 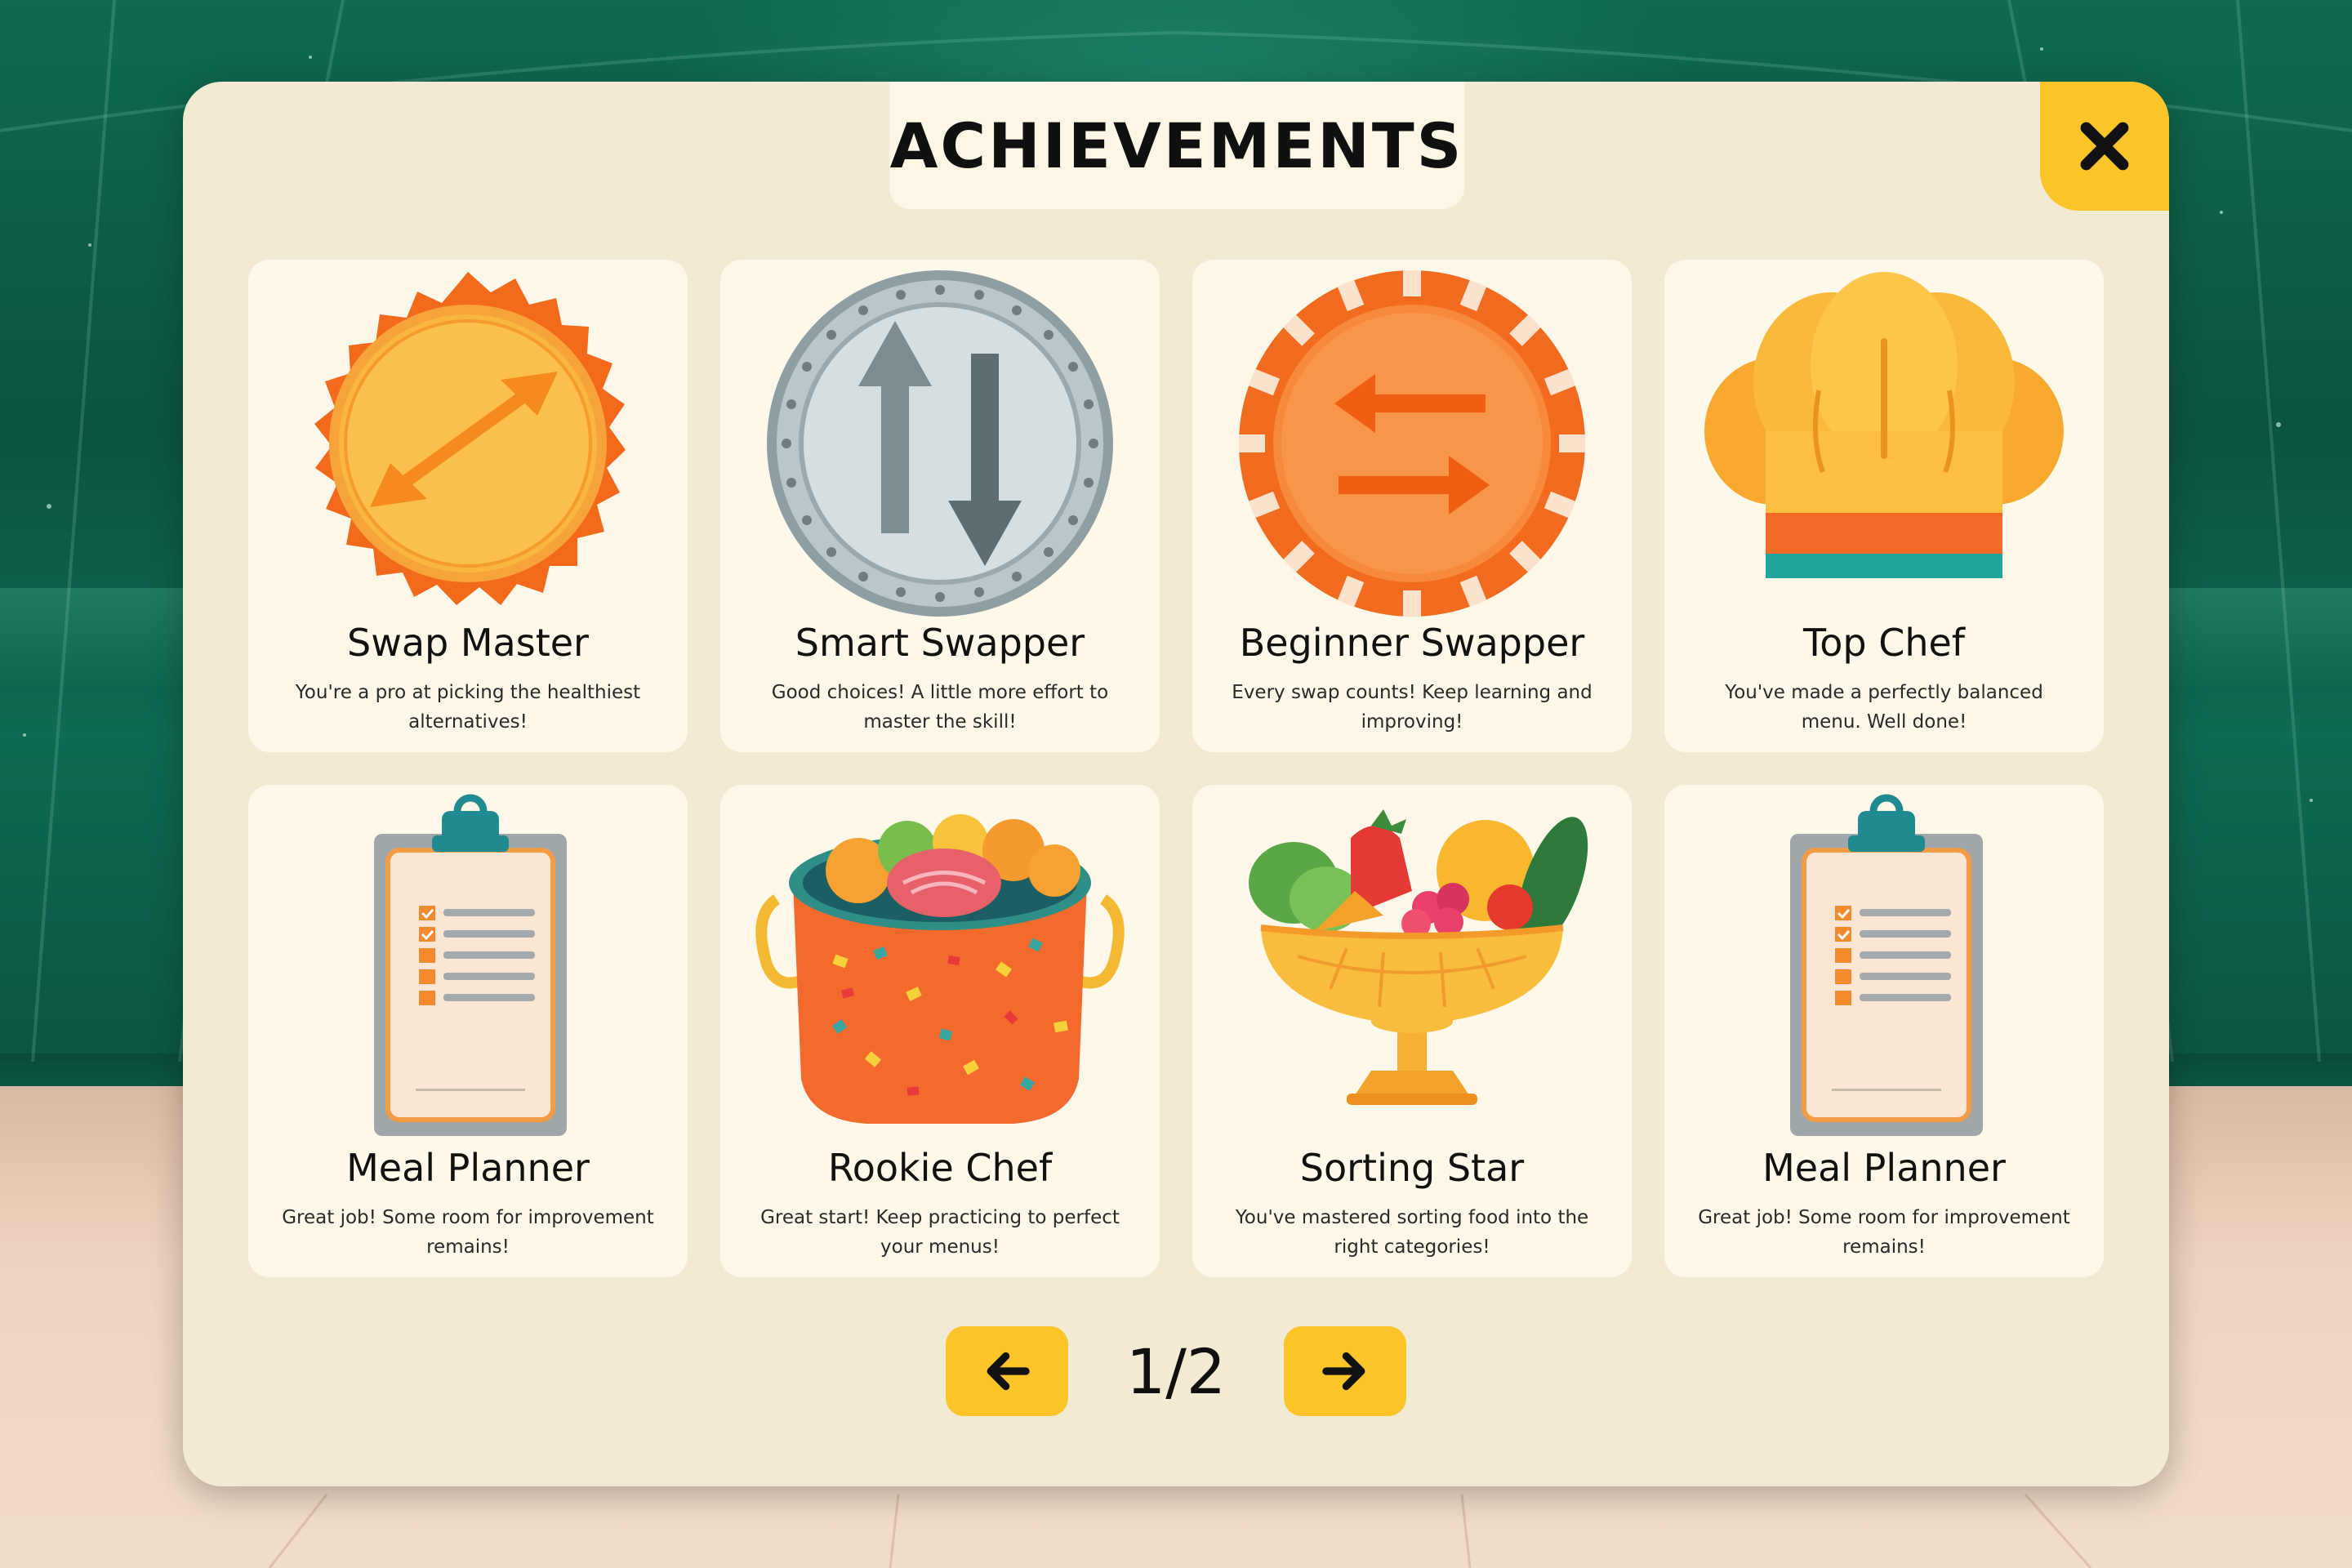 I want to click on orange-chip-arrows-icon, so click(x=1412, y=443).